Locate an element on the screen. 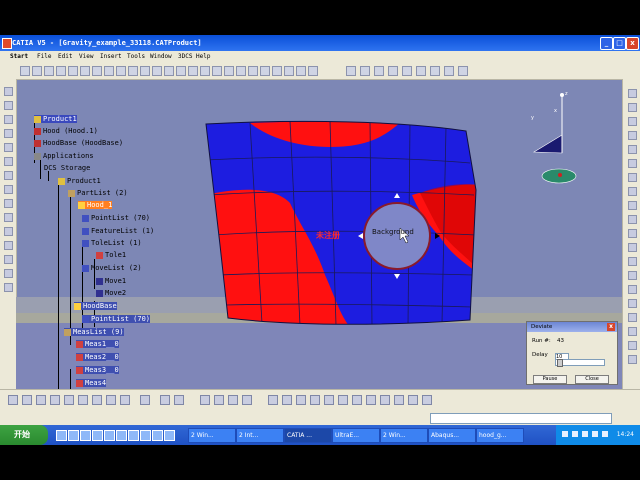  tree-node-pointlist: PointList (70) is located at coordinates (116, 218).